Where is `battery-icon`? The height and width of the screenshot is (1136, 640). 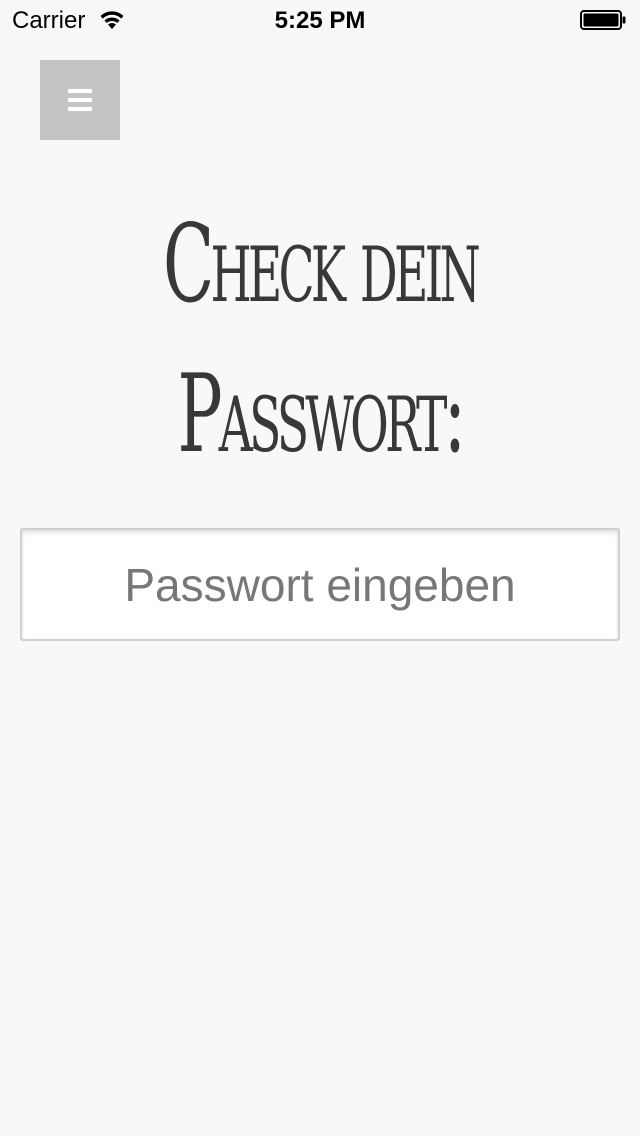
battery-icon is located at coordinates (603, 20).